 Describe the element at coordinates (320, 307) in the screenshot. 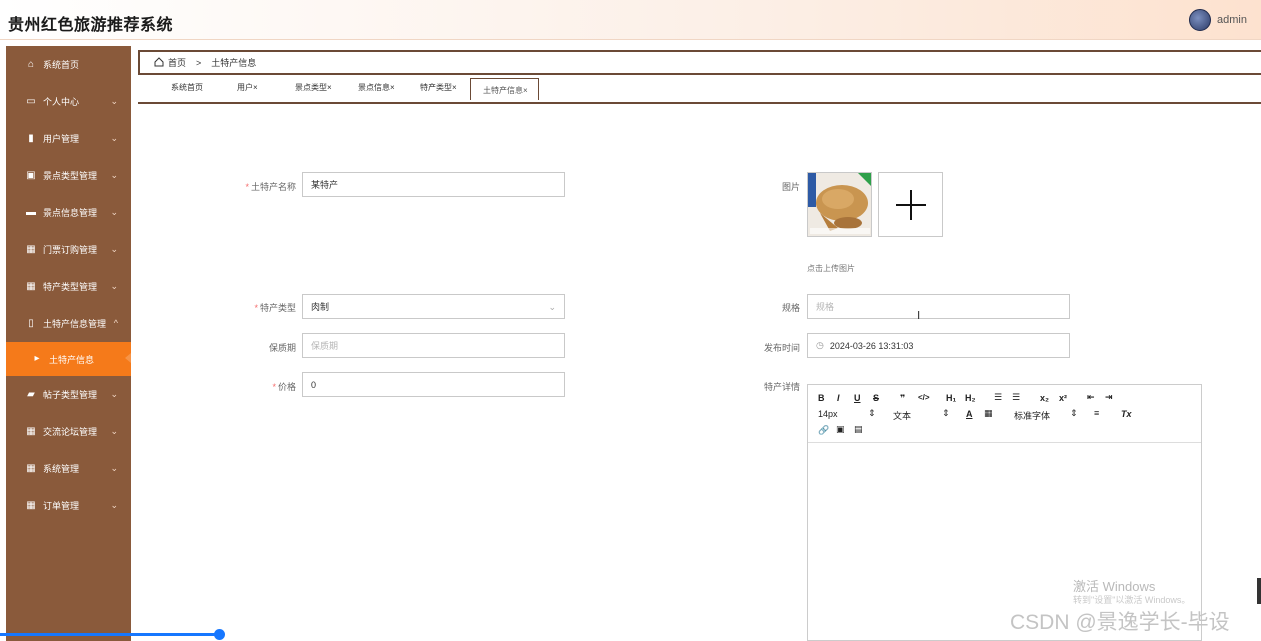

I see `type-select-value: 肉制` at that location.